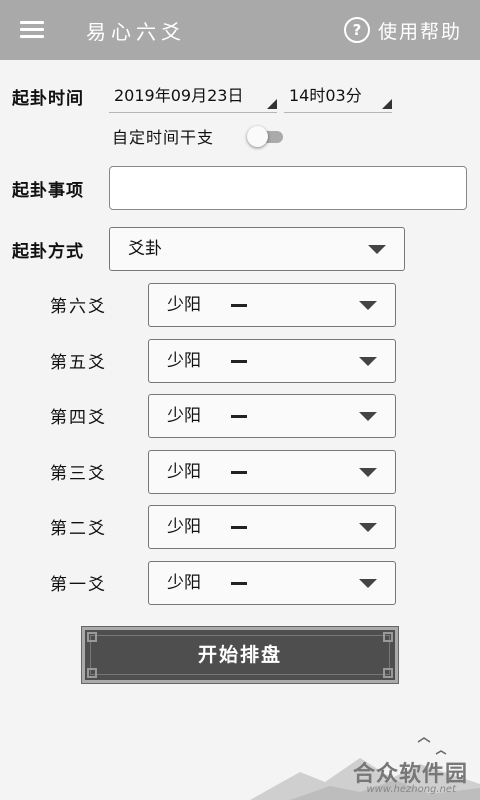 The height and width of the screenshot is (800, 480). Describe the element at coordinates (78, 418) in the screenshot. I see `yao-label-4: 第四爻` at that location.